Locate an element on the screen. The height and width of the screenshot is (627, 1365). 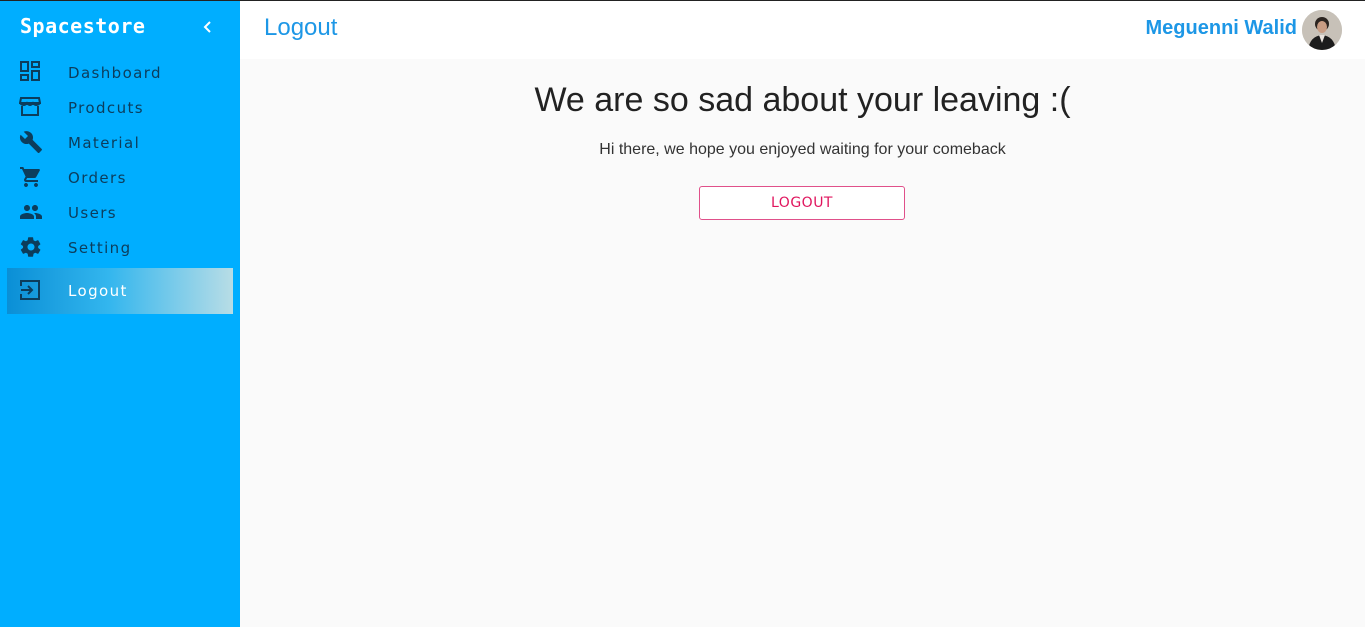
dashboard-icon is located at coordinates (31, 72).